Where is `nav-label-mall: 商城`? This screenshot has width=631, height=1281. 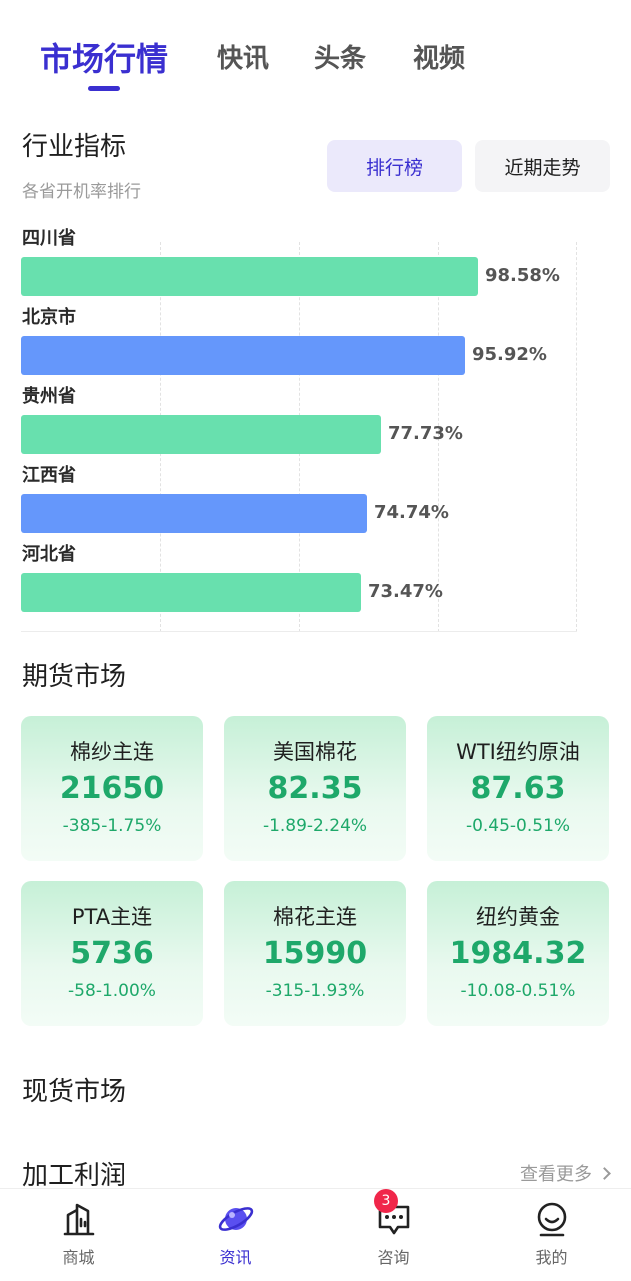 nav-label-mall: 商城 is located at coordinates (78, 1257).